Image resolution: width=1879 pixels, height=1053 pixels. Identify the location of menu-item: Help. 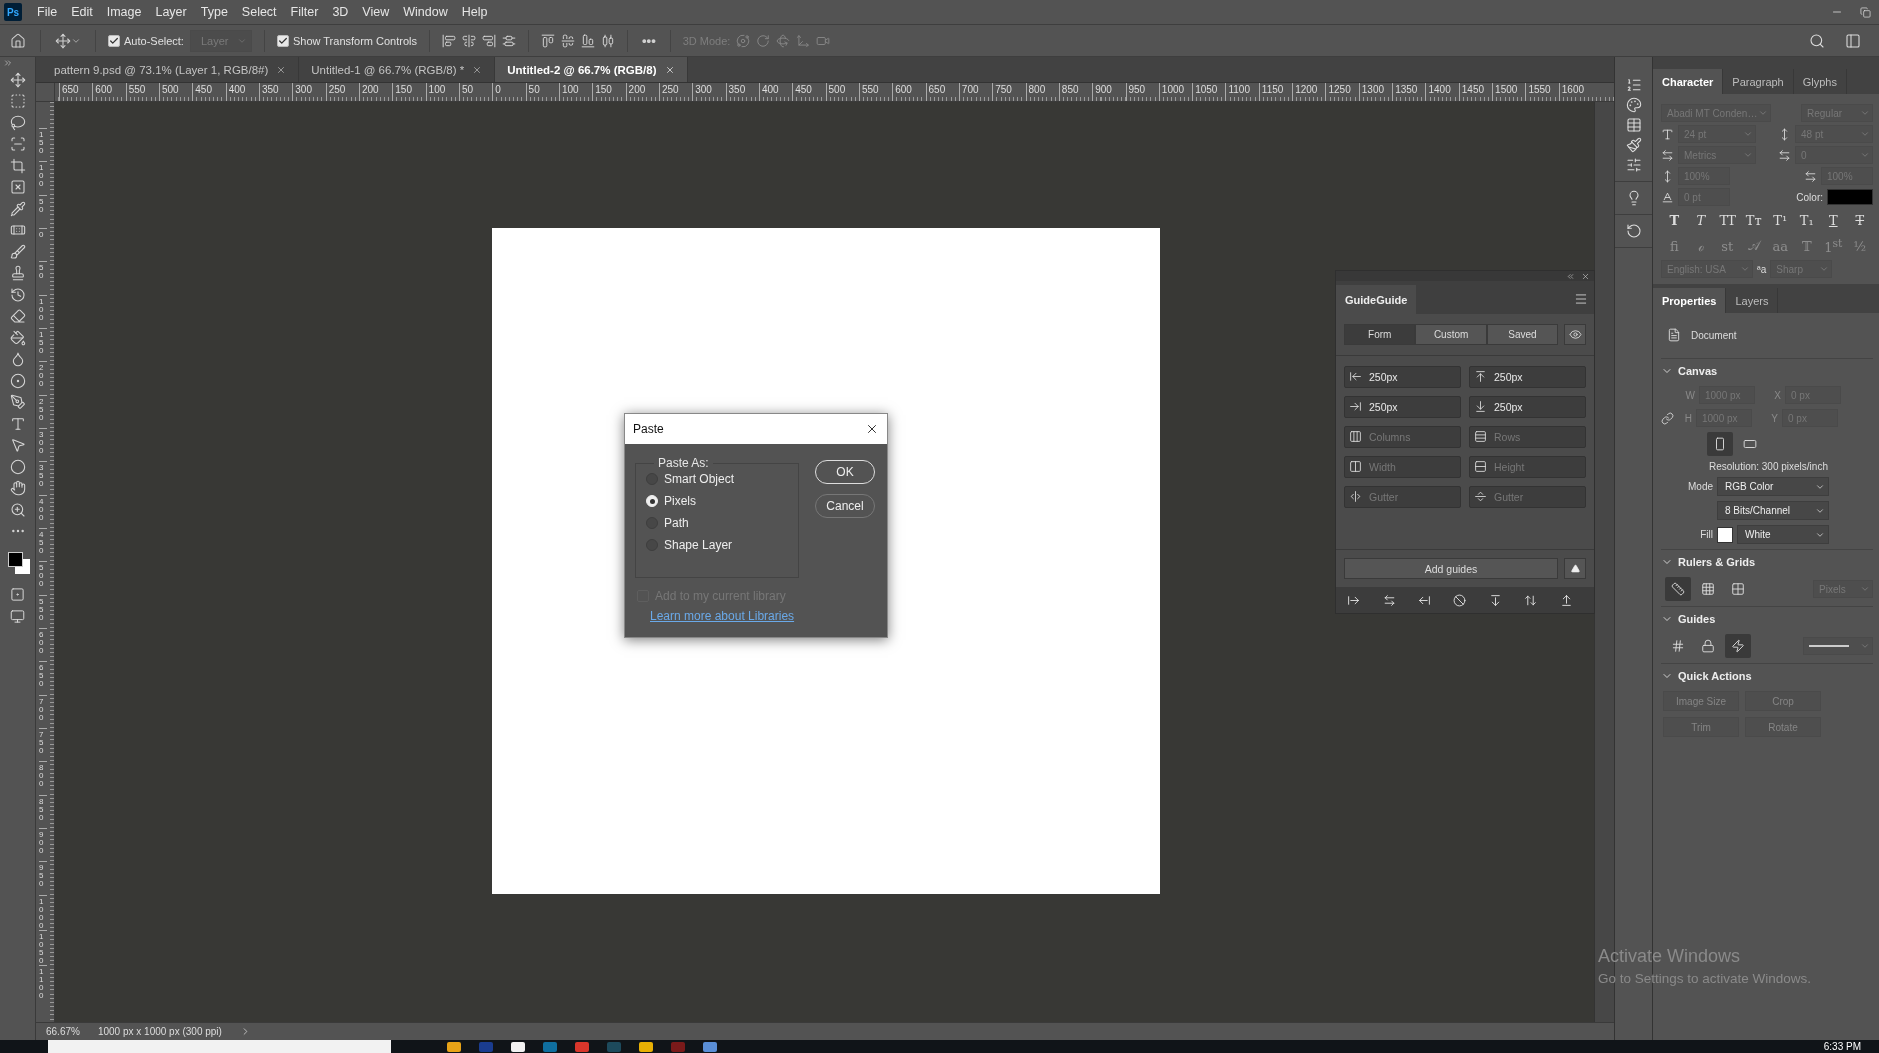
(474, 12).